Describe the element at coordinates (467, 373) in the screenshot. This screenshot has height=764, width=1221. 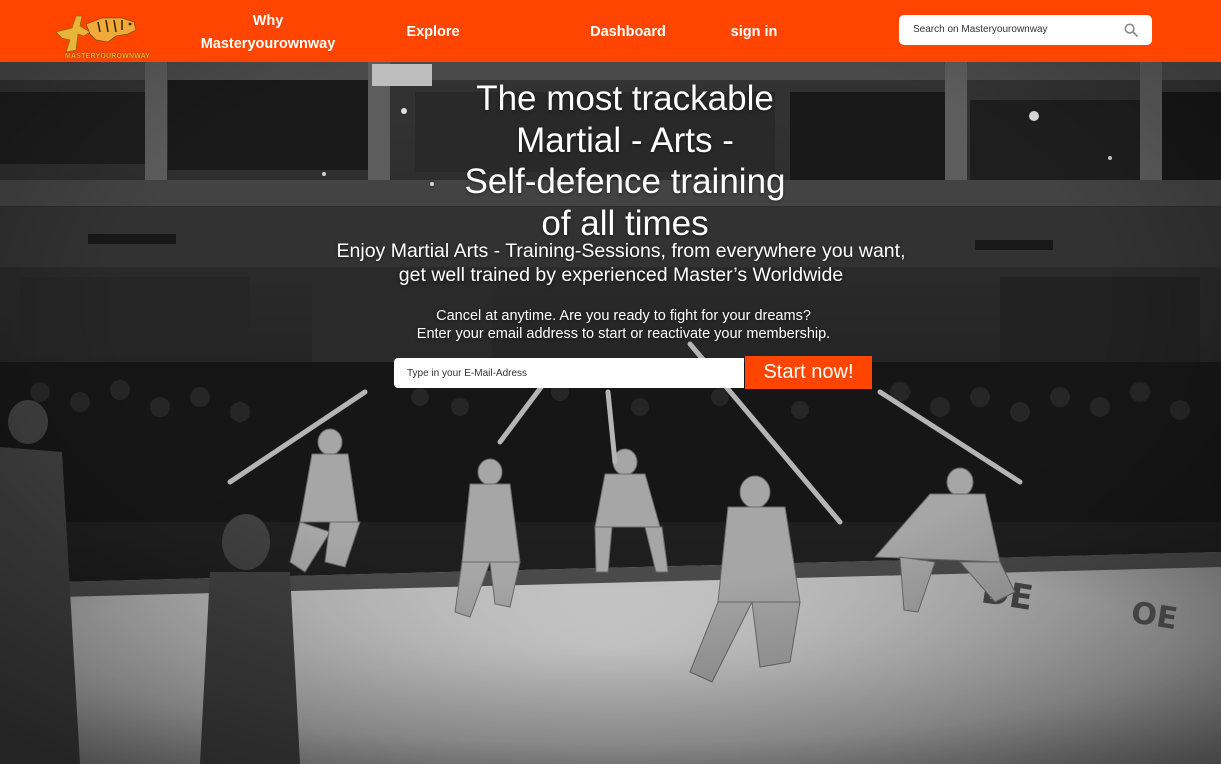
I see `email-placeholder: Type in your E-Mail-Adress` at that location.